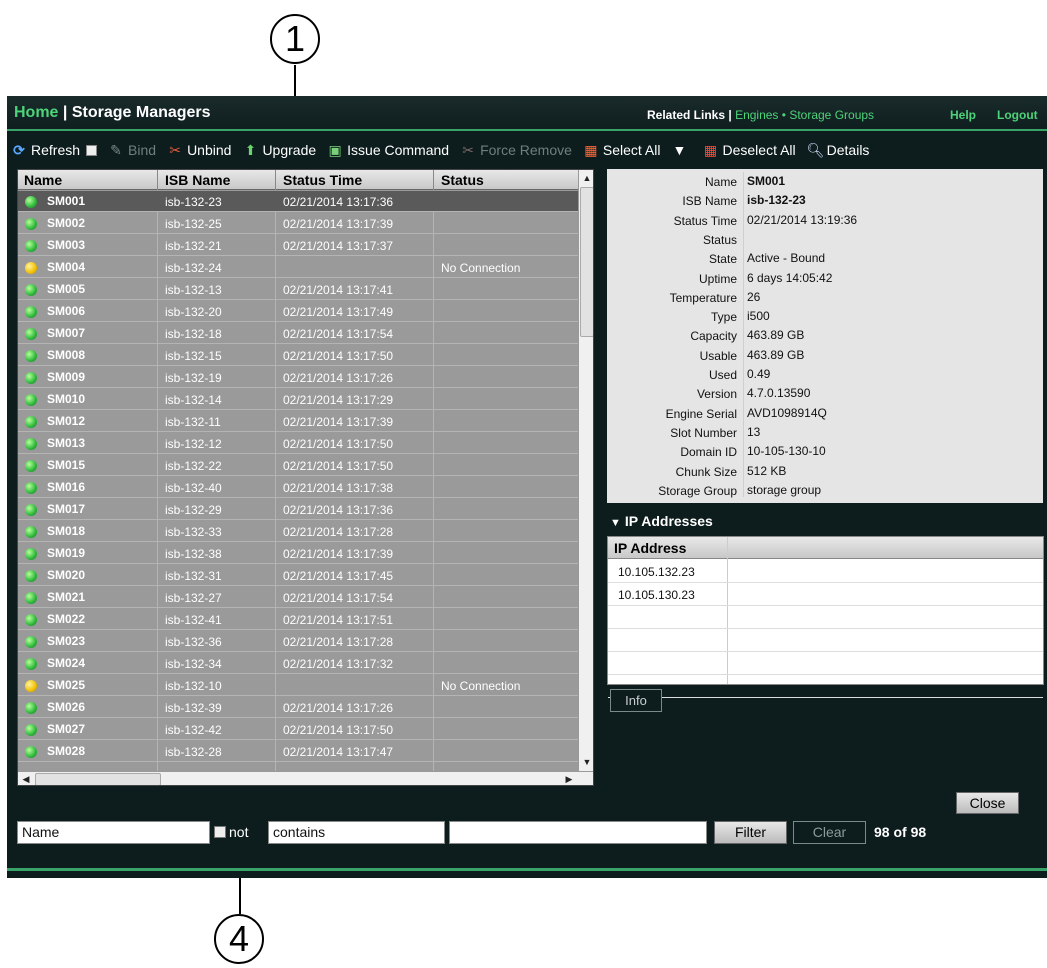 The image size is (1047, 968). What do you see at coordinates (197, 180) in the screenshot?
I see `column-header-isb-name: ISB Name` at bounding box center [197, 180].